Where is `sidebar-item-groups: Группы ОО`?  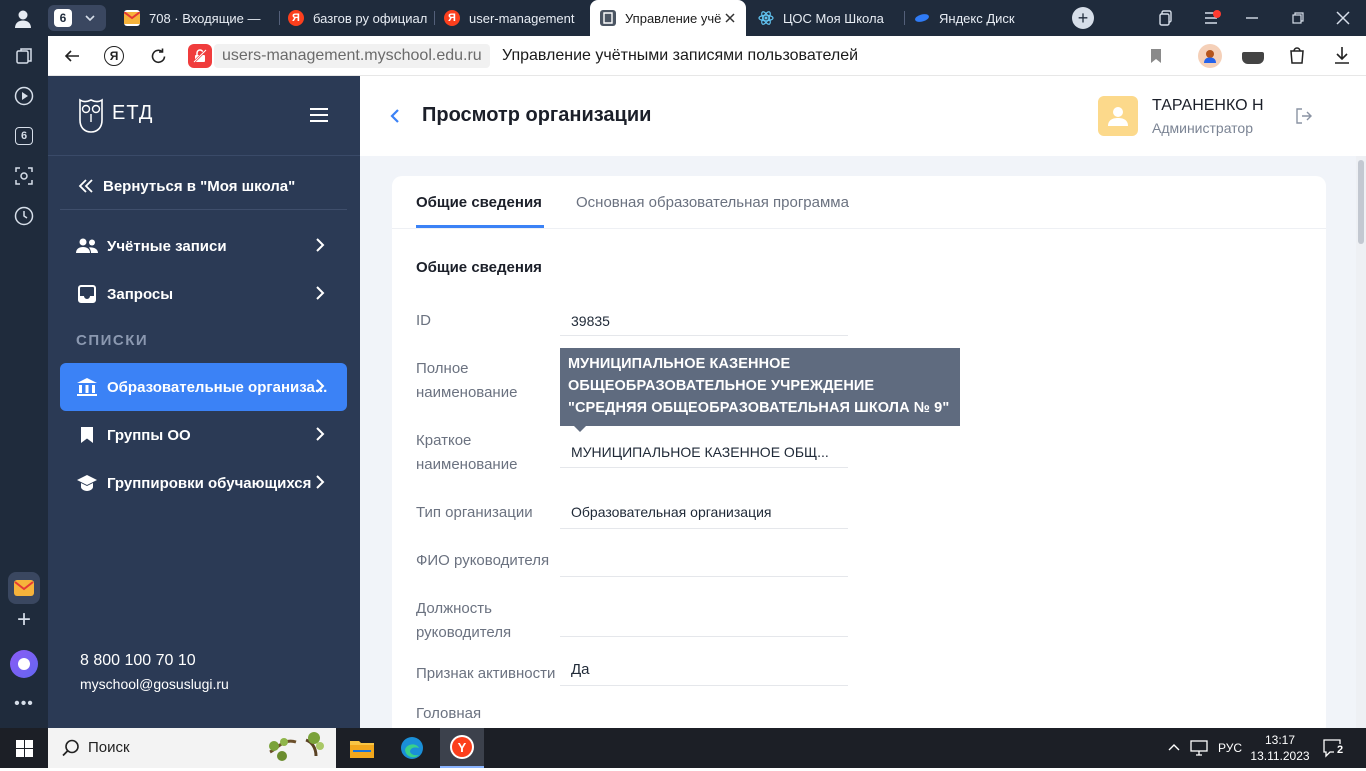
sidebar-item-groups: Группы ОО is located at coordinates (203, 435).